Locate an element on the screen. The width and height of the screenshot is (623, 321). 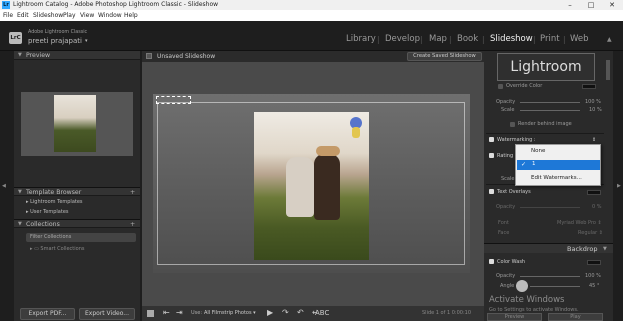
close-button: ✕ is located at coordinates (612, 5).